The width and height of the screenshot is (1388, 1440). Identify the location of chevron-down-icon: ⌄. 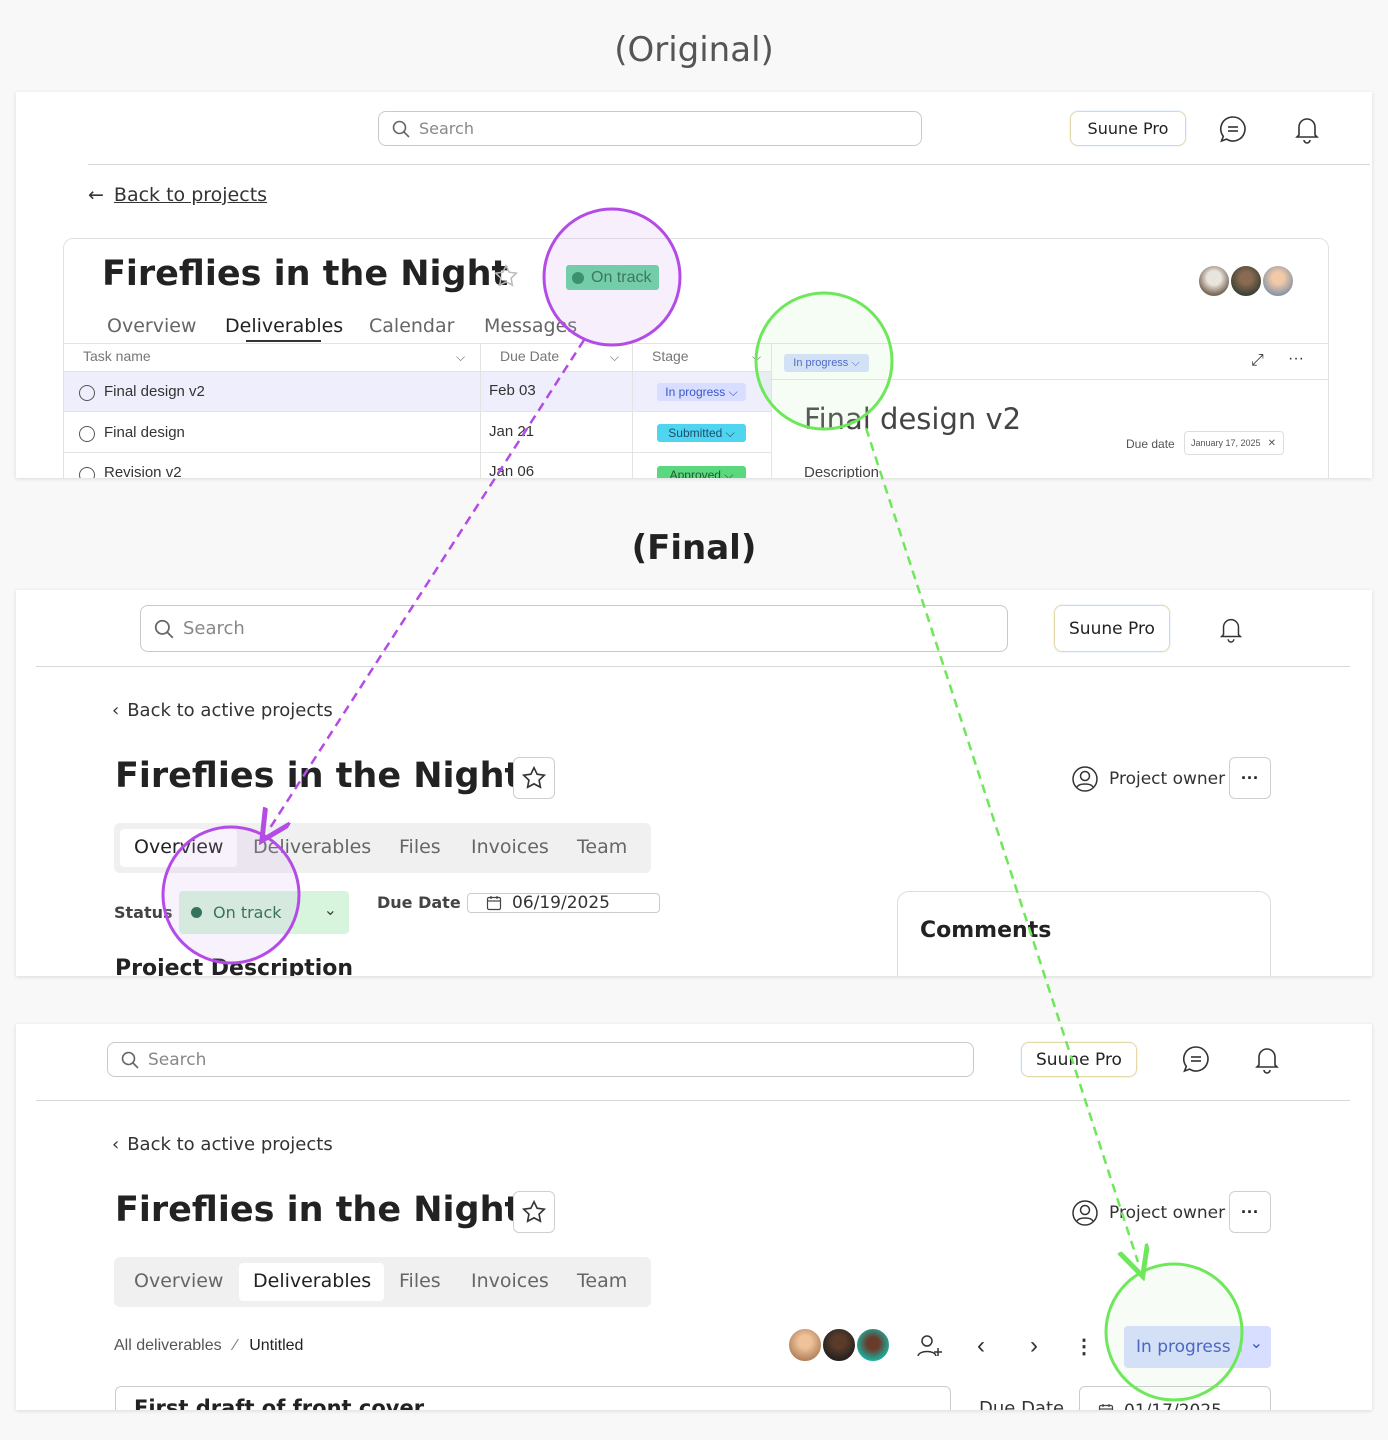
(330, 909).